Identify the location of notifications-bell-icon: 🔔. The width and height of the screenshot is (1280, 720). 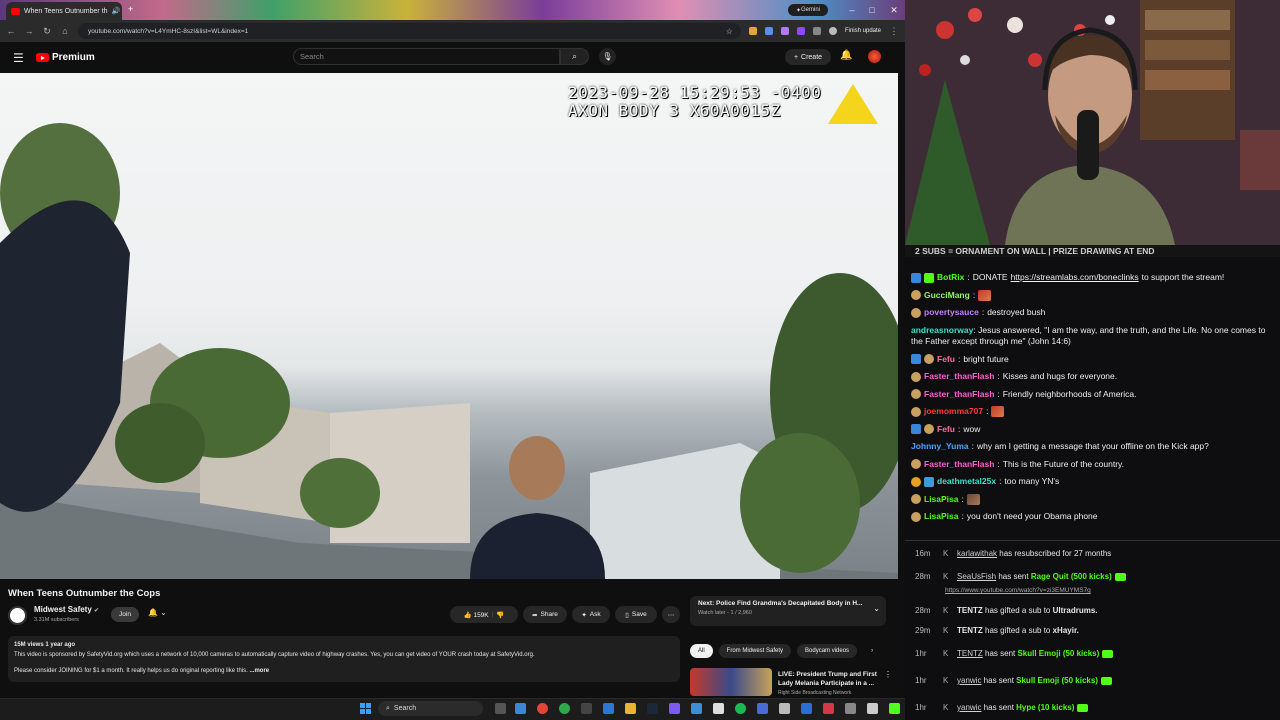
(846, 55).